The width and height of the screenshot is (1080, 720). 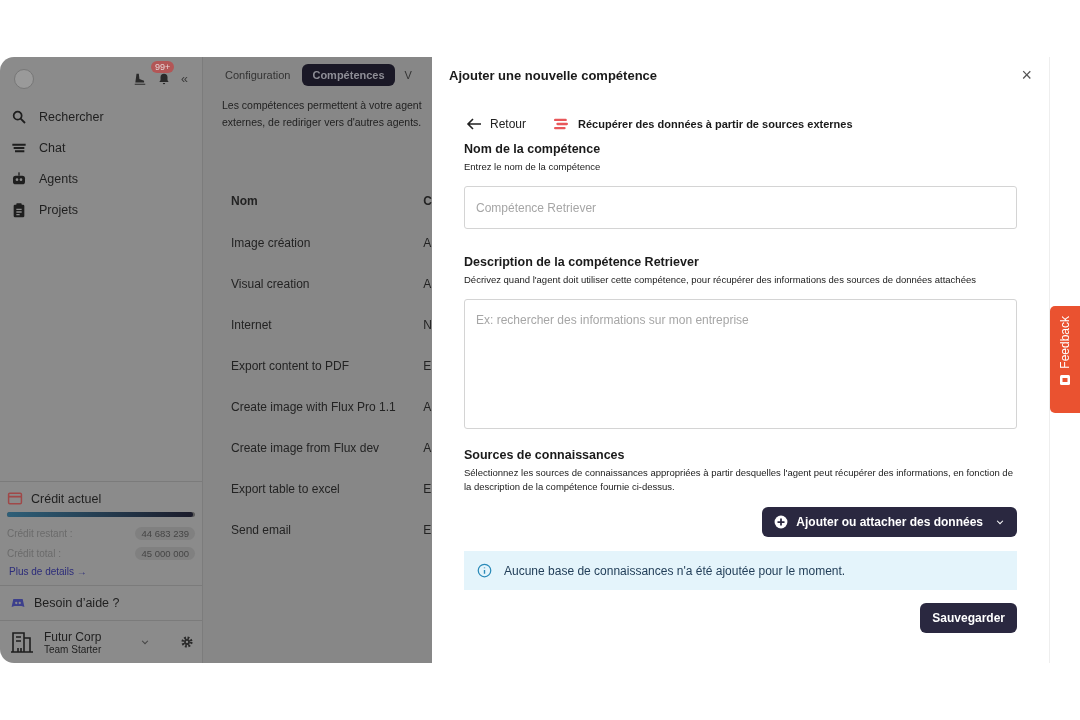 I want to click on nav-item: Chat, so click(x=101, y=147).